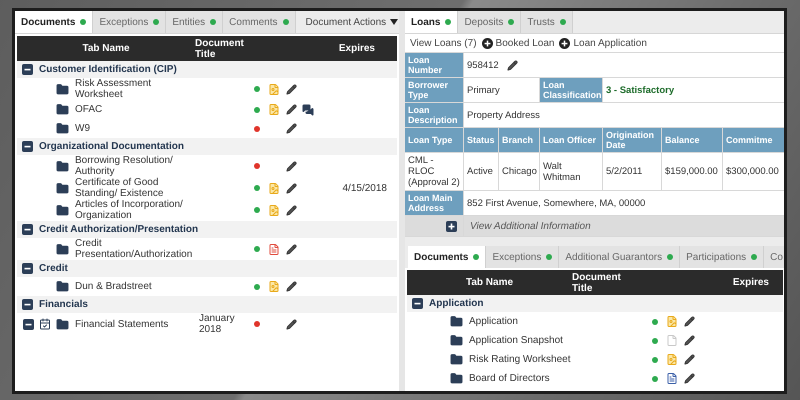 This screenshot has width=800, height=400. I want to click on group-row: Application, so click(595, 303).